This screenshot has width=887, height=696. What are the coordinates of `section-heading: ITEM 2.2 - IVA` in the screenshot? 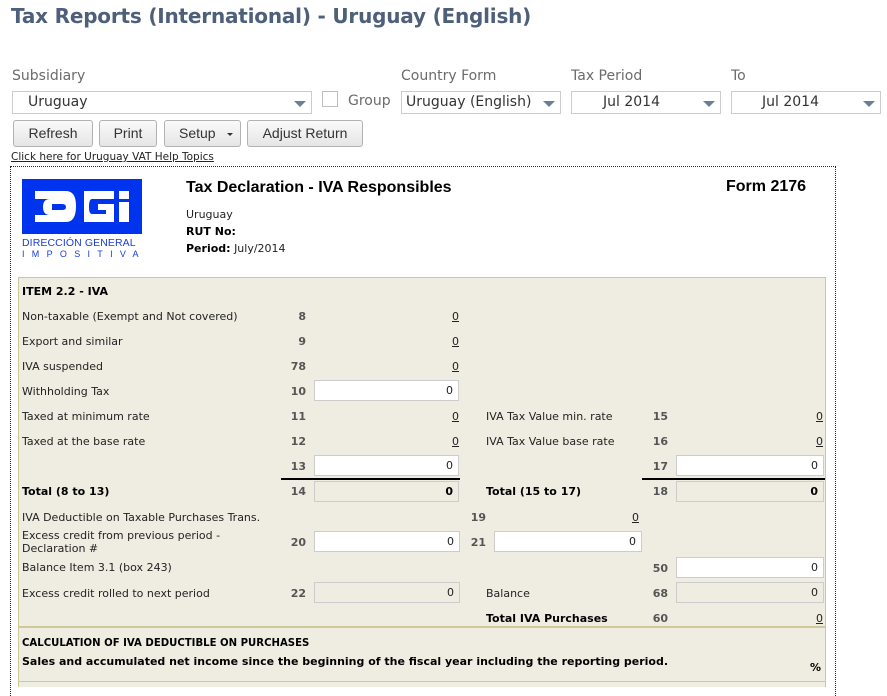 It's located at (65, 291).